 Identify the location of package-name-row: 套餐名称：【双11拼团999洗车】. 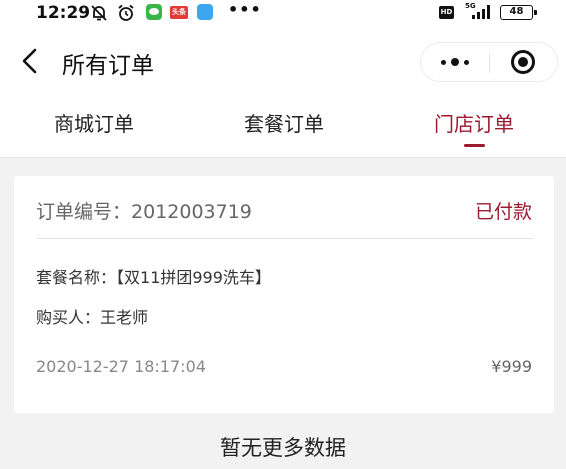
(153, 276).